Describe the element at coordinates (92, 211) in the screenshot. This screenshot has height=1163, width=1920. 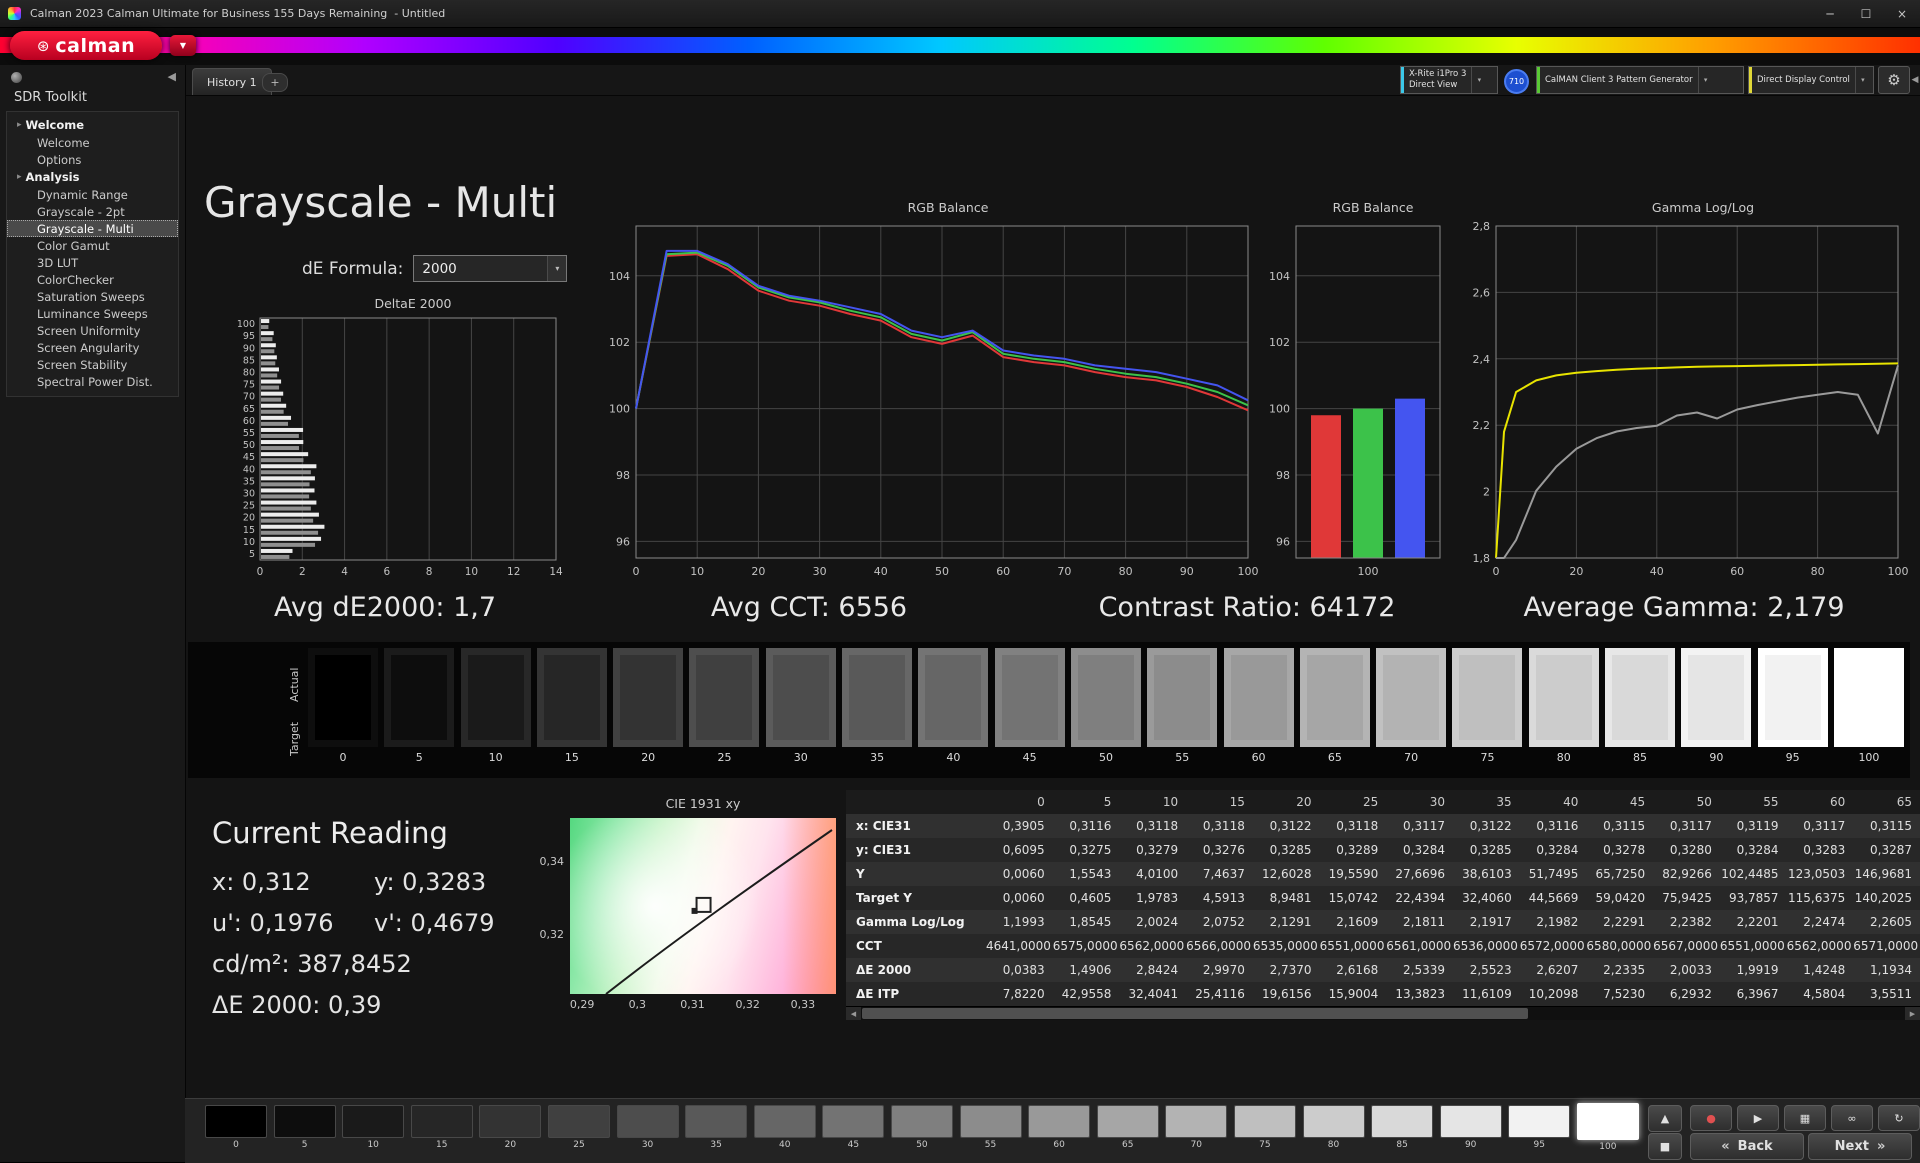
I see `sidebar-item-grayscale-2pt: Grayscale - 2pt` at that location.